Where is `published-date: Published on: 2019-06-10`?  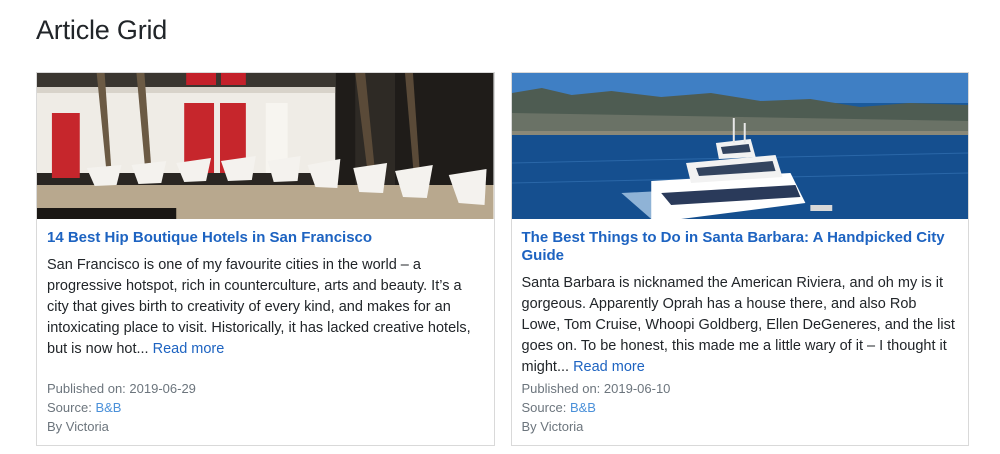
published-date: Published on: 2019-06-10 is located at coordinates (740, 388).